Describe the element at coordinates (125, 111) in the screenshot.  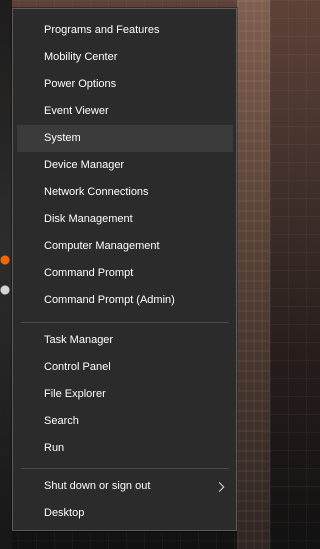
I see `menu-item-event-viewer: Event Viewer` at that location.